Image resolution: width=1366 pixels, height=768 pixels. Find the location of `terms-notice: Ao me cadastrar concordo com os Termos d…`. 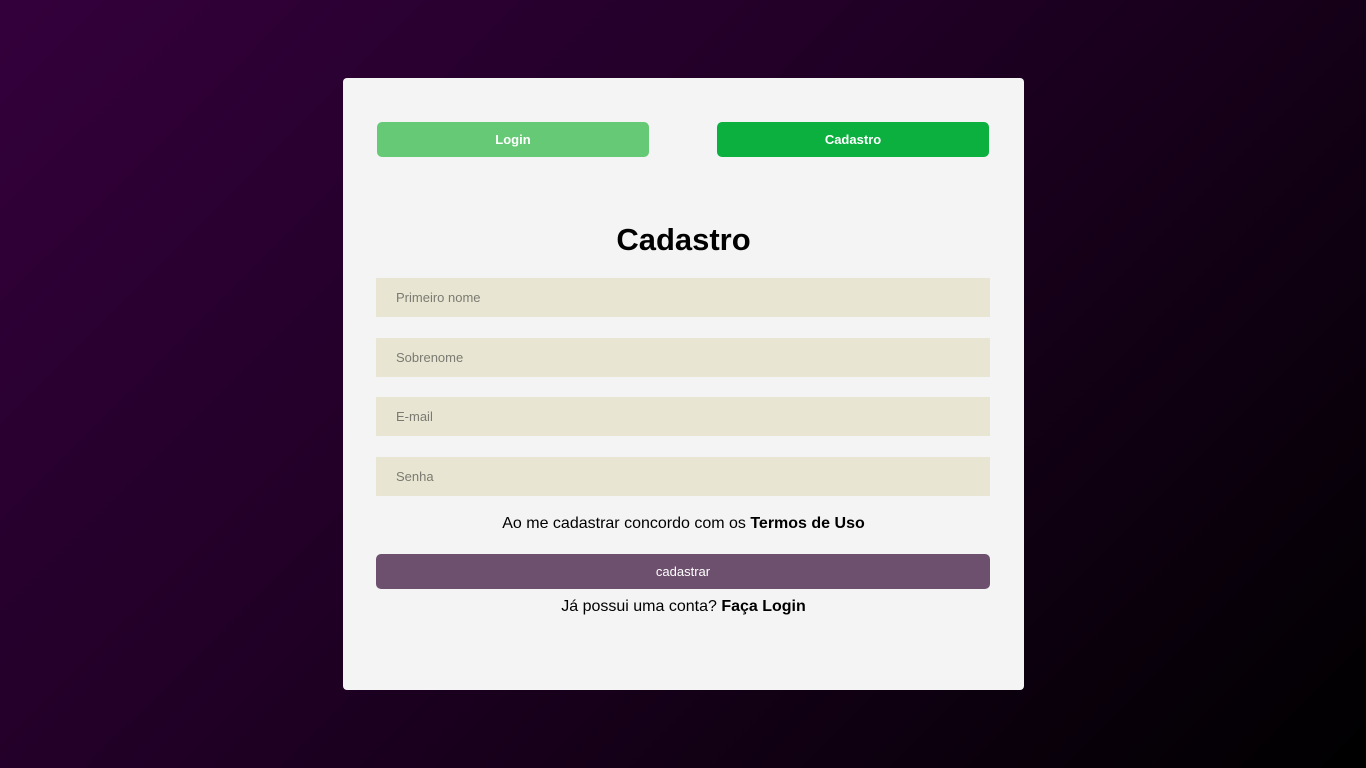

terms-notice: Ao me cadastrar concordo com os Termos d… is located at coordinates (683, 524).